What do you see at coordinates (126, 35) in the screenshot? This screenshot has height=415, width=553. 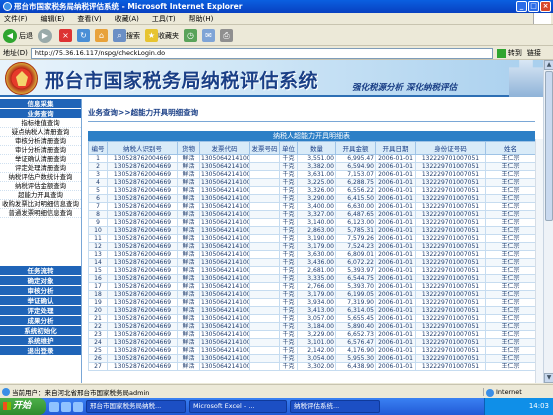 I see `search-button: ⌕ 搜索` at bounding box center [126, 35].